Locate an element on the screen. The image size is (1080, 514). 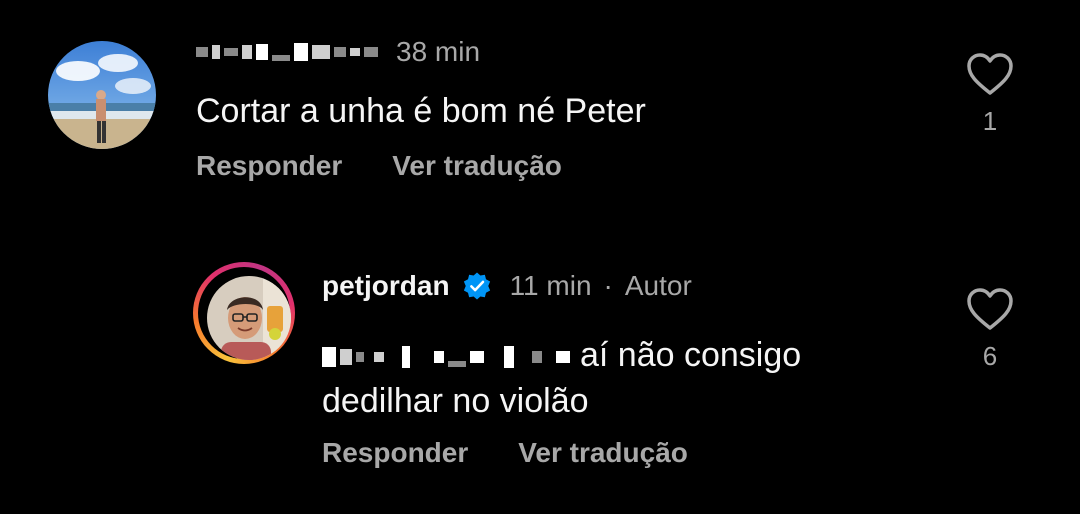
like-group: 6 is located at coordinates (990, 329).